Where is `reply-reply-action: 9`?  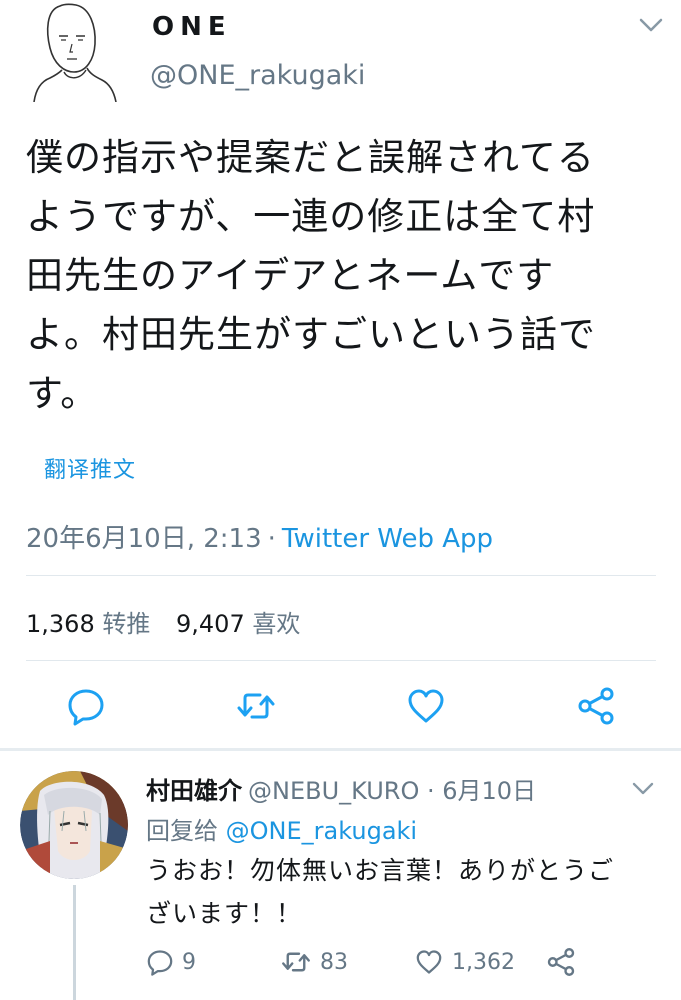
reply-reply-action: 9 is located at coordinates (171, 962).